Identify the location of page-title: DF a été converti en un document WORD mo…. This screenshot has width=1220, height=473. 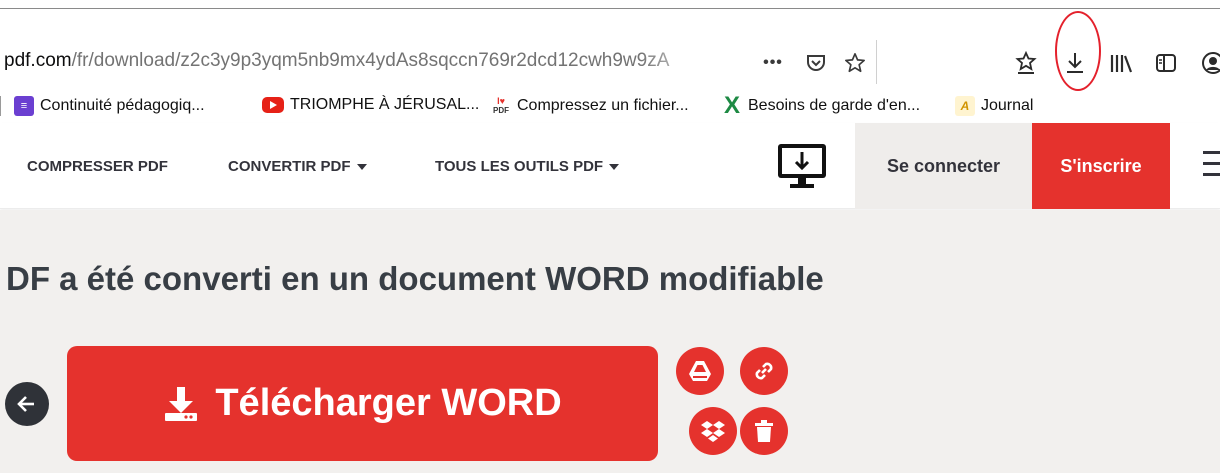
(415, 278).